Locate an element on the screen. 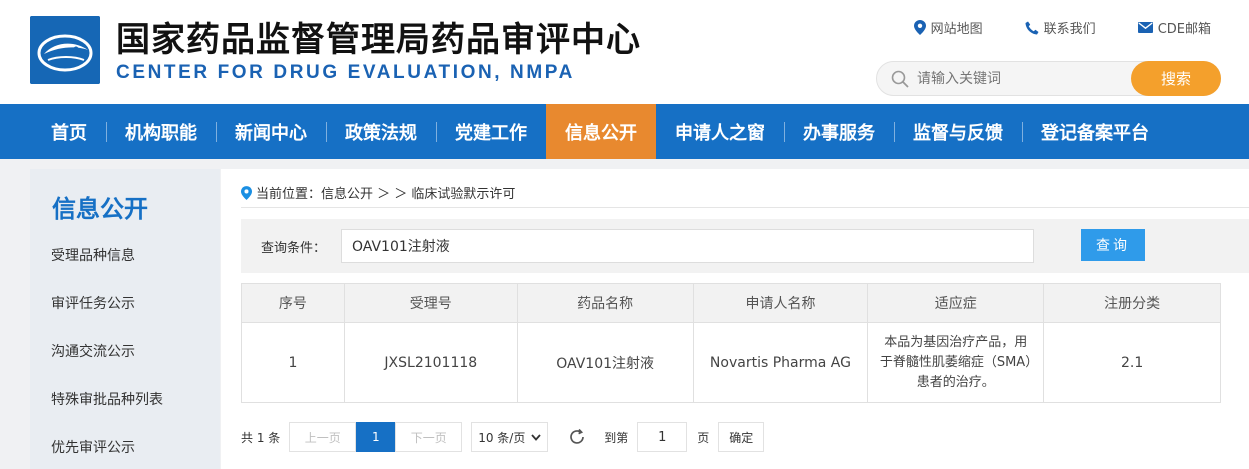 This screenshot has height=469, width=1249. query-input is located at coordinates (687, 246).